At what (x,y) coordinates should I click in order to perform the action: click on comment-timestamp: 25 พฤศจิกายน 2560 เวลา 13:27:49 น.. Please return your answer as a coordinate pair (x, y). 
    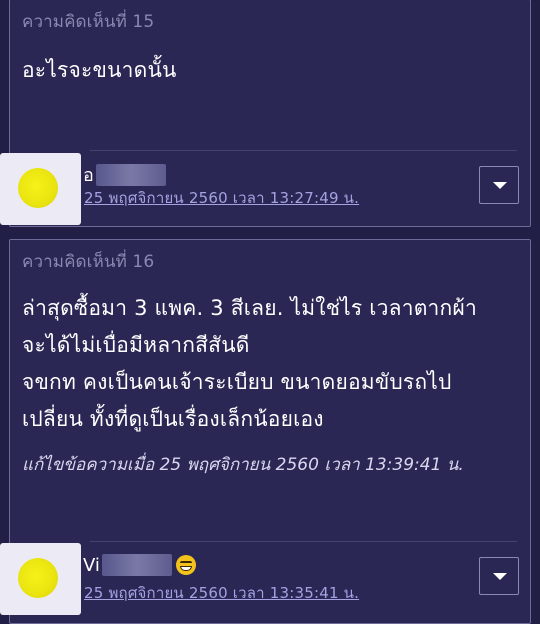
    Looking at the image, I should click on (221, 198).